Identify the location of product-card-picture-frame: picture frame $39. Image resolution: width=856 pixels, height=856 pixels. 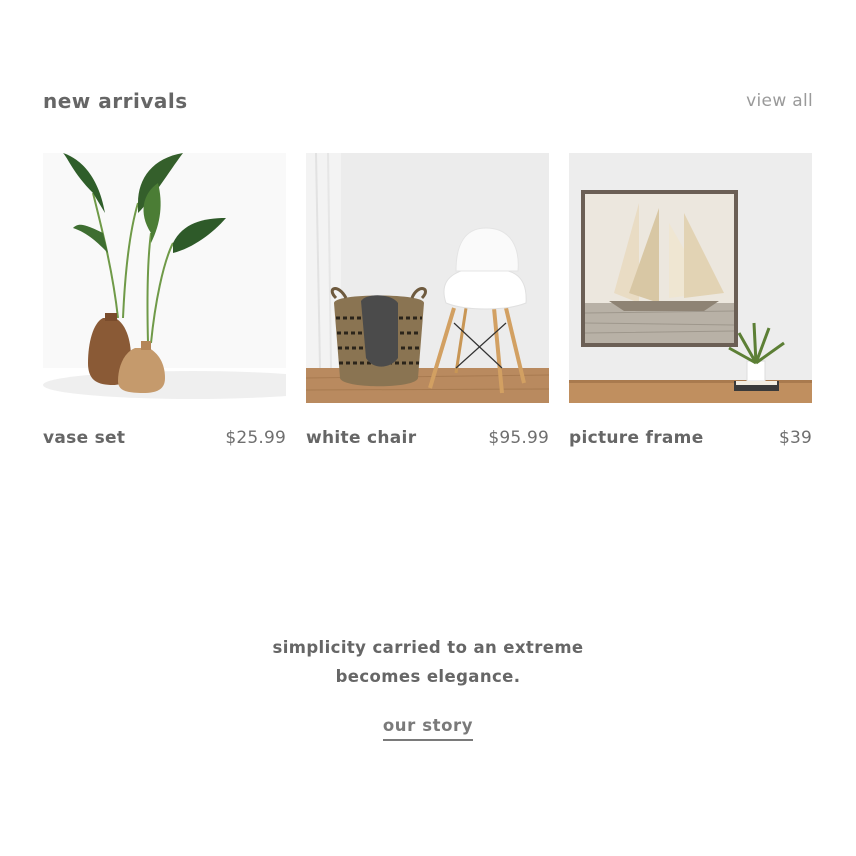
(690, 300).